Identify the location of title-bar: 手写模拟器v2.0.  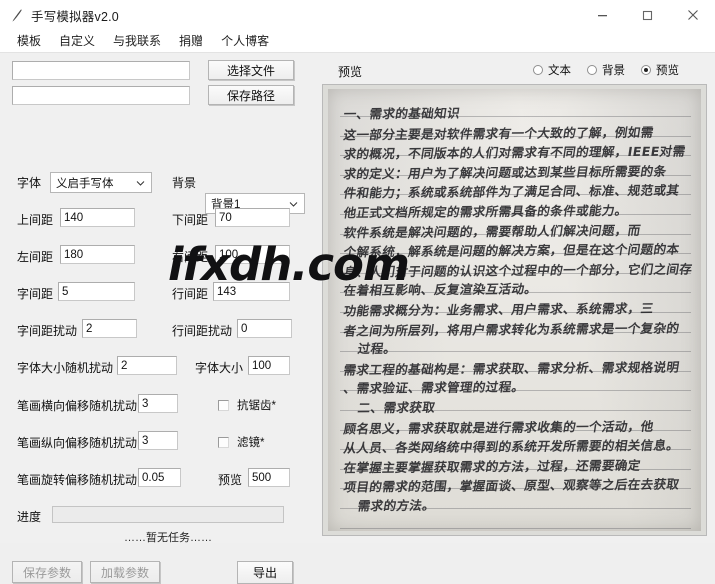
(357, 15).